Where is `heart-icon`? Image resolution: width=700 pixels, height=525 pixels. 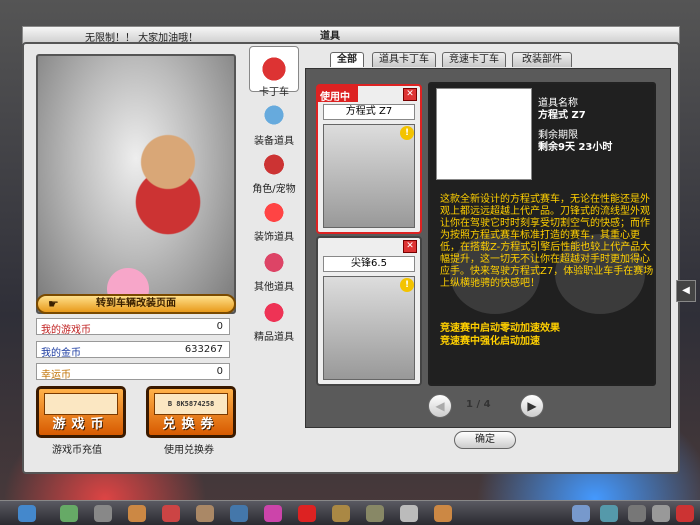 heart-icon is located at coordinates (307, 513).